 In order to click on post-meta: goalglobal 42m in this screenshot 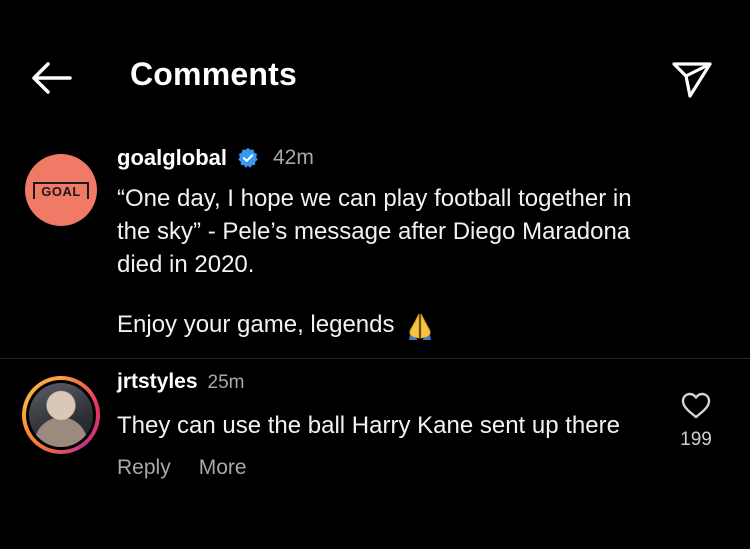, I will do `click(215, 158)`.